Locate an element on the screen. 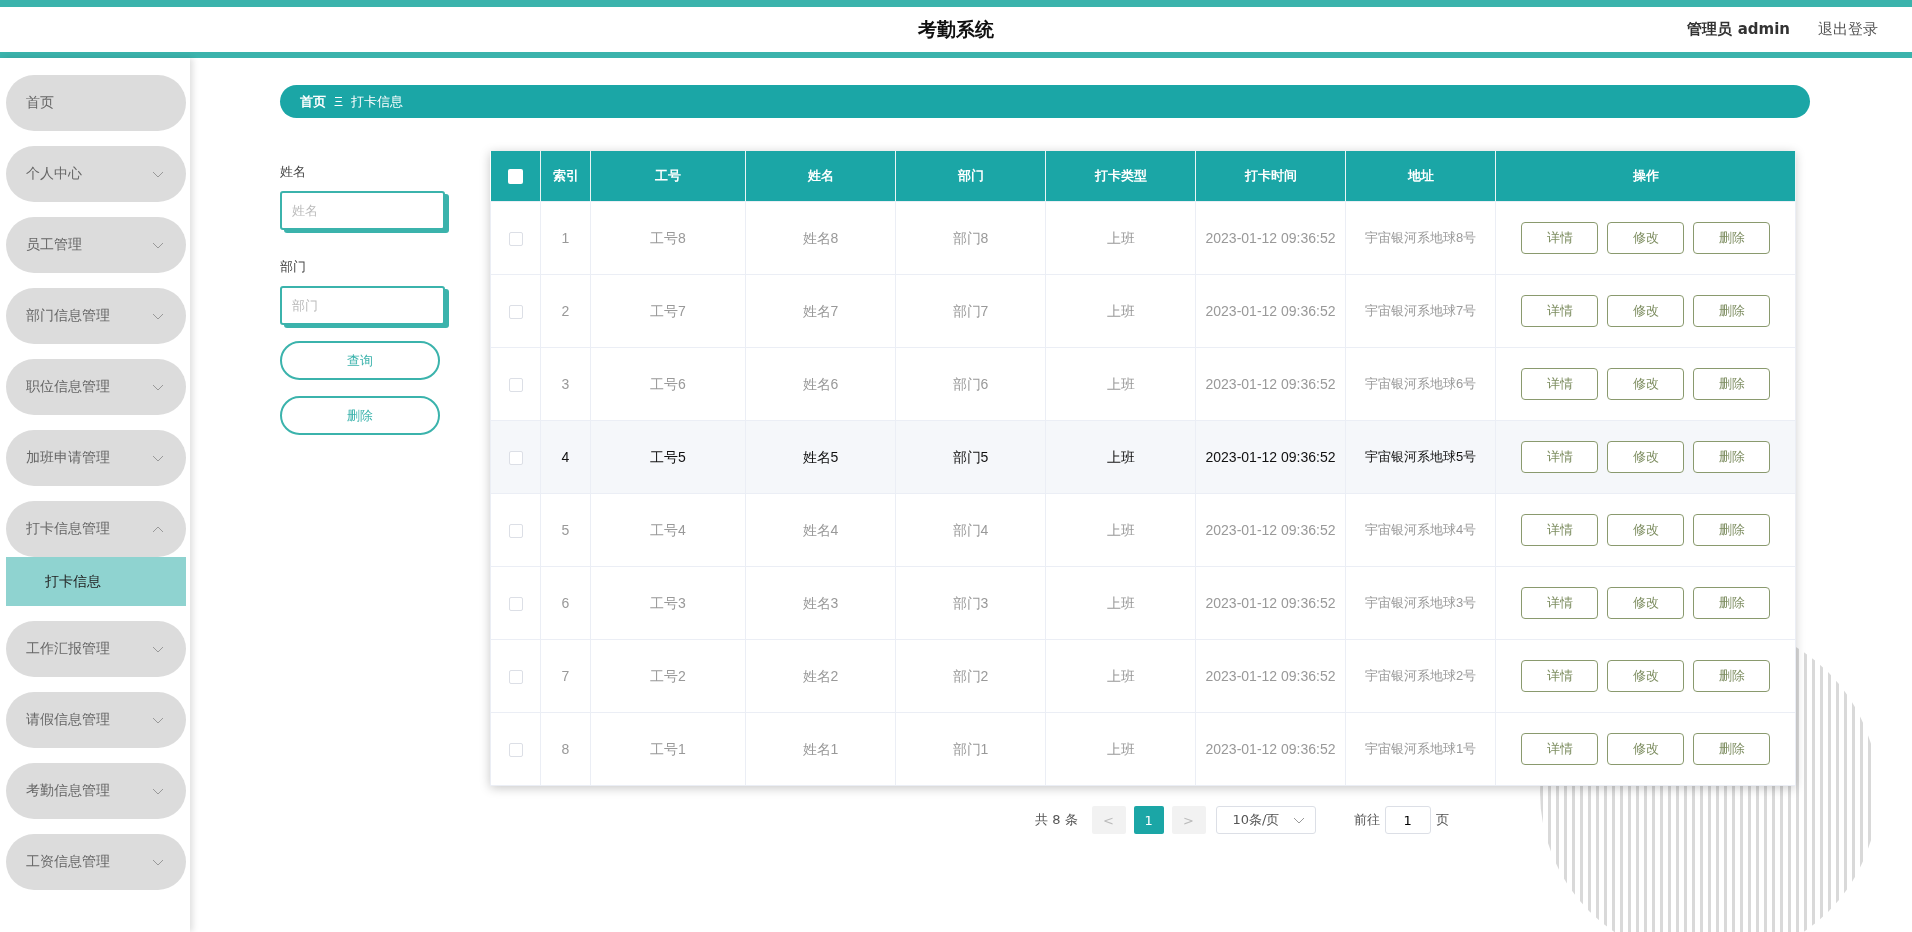 The width and height of the screenshot is (1912, 932). sidebar-item: 部门信息管理 is located at coordinates (96, 316).